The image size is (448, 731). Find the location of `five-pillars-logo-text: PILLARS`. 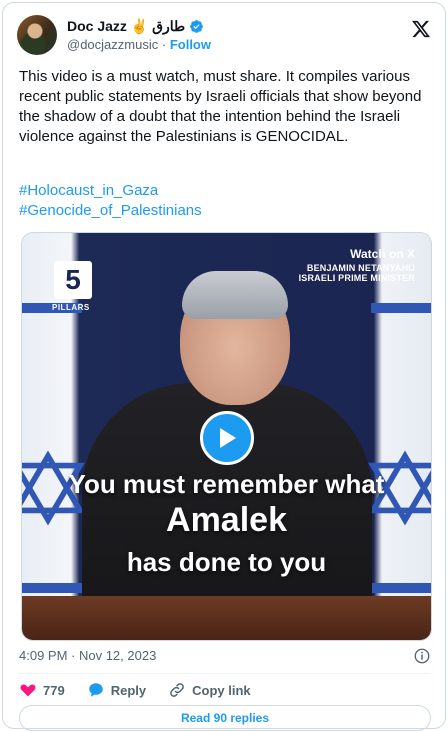

five-pillars-logo-text: PILLARS is located at coordinates (71, 307).